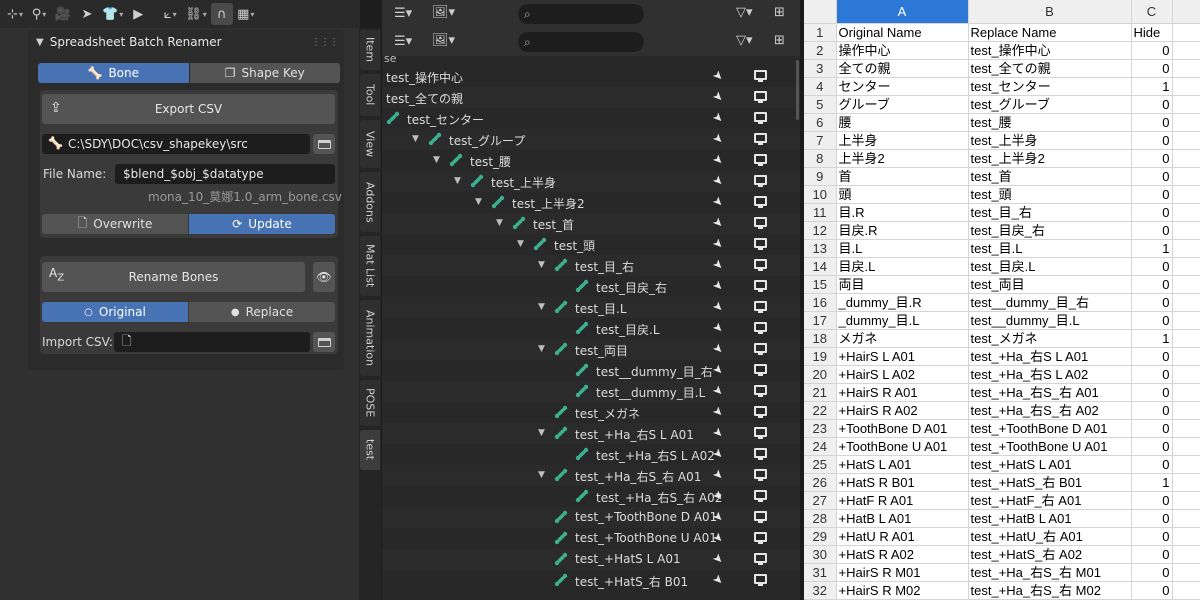 Image resolution: width=1200 pixels, height=600 pixels. I want to click on table-cell: 全ての親, so click(902, 68).